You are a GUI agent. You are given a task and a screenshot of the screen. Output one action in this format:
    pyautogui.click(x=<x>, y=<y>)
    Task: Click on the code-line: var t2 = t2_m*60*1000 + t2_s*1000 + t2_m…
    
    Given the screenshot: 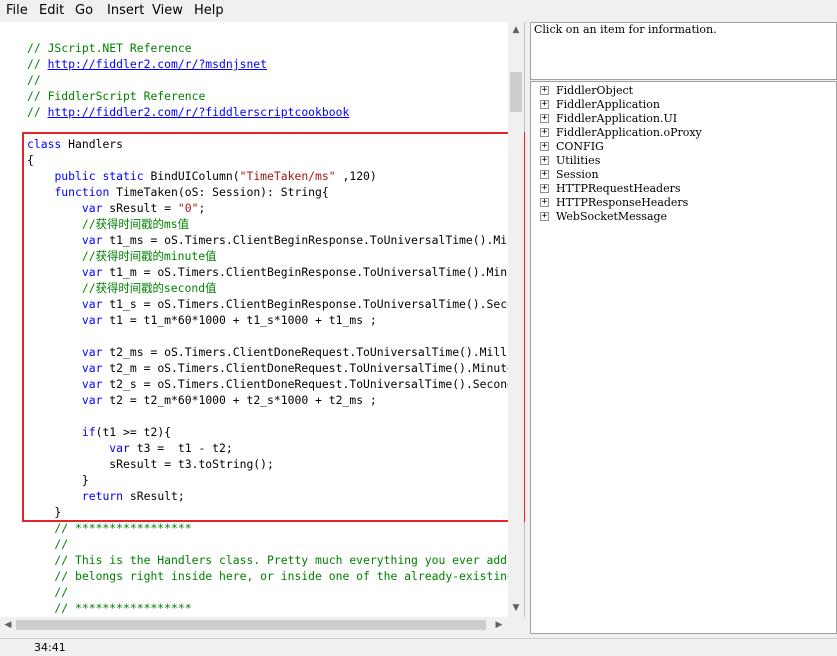 What is the action you would take?
    pyautogui.click(x=267, y=400)
    